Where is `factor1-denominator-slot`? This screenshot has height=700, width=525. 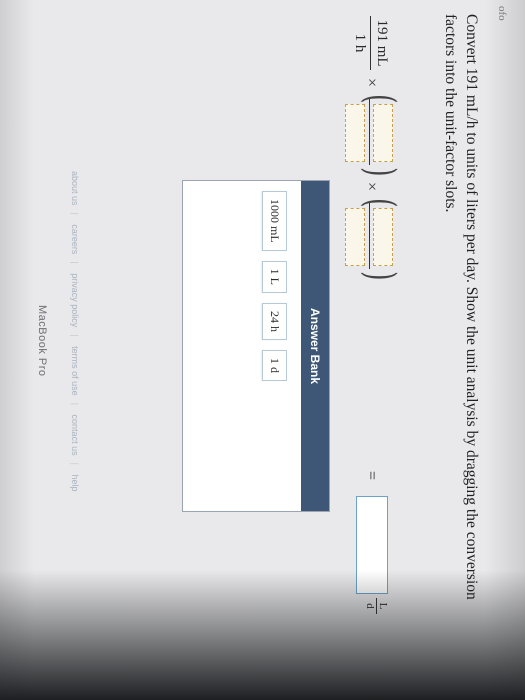
factor1-denominator-slot is located at coordinates (355, 133).